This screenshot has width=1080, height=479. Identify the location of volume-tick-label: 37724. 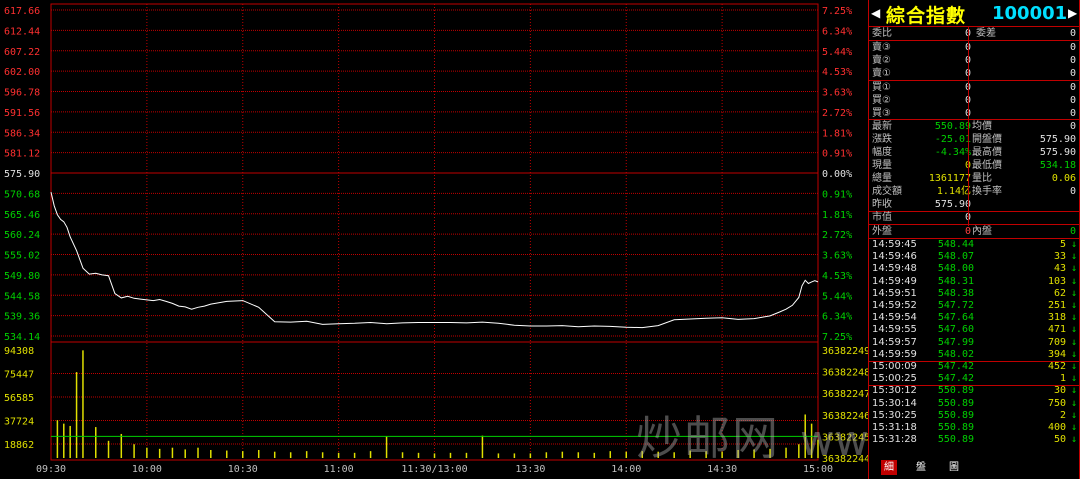
(19, 422).